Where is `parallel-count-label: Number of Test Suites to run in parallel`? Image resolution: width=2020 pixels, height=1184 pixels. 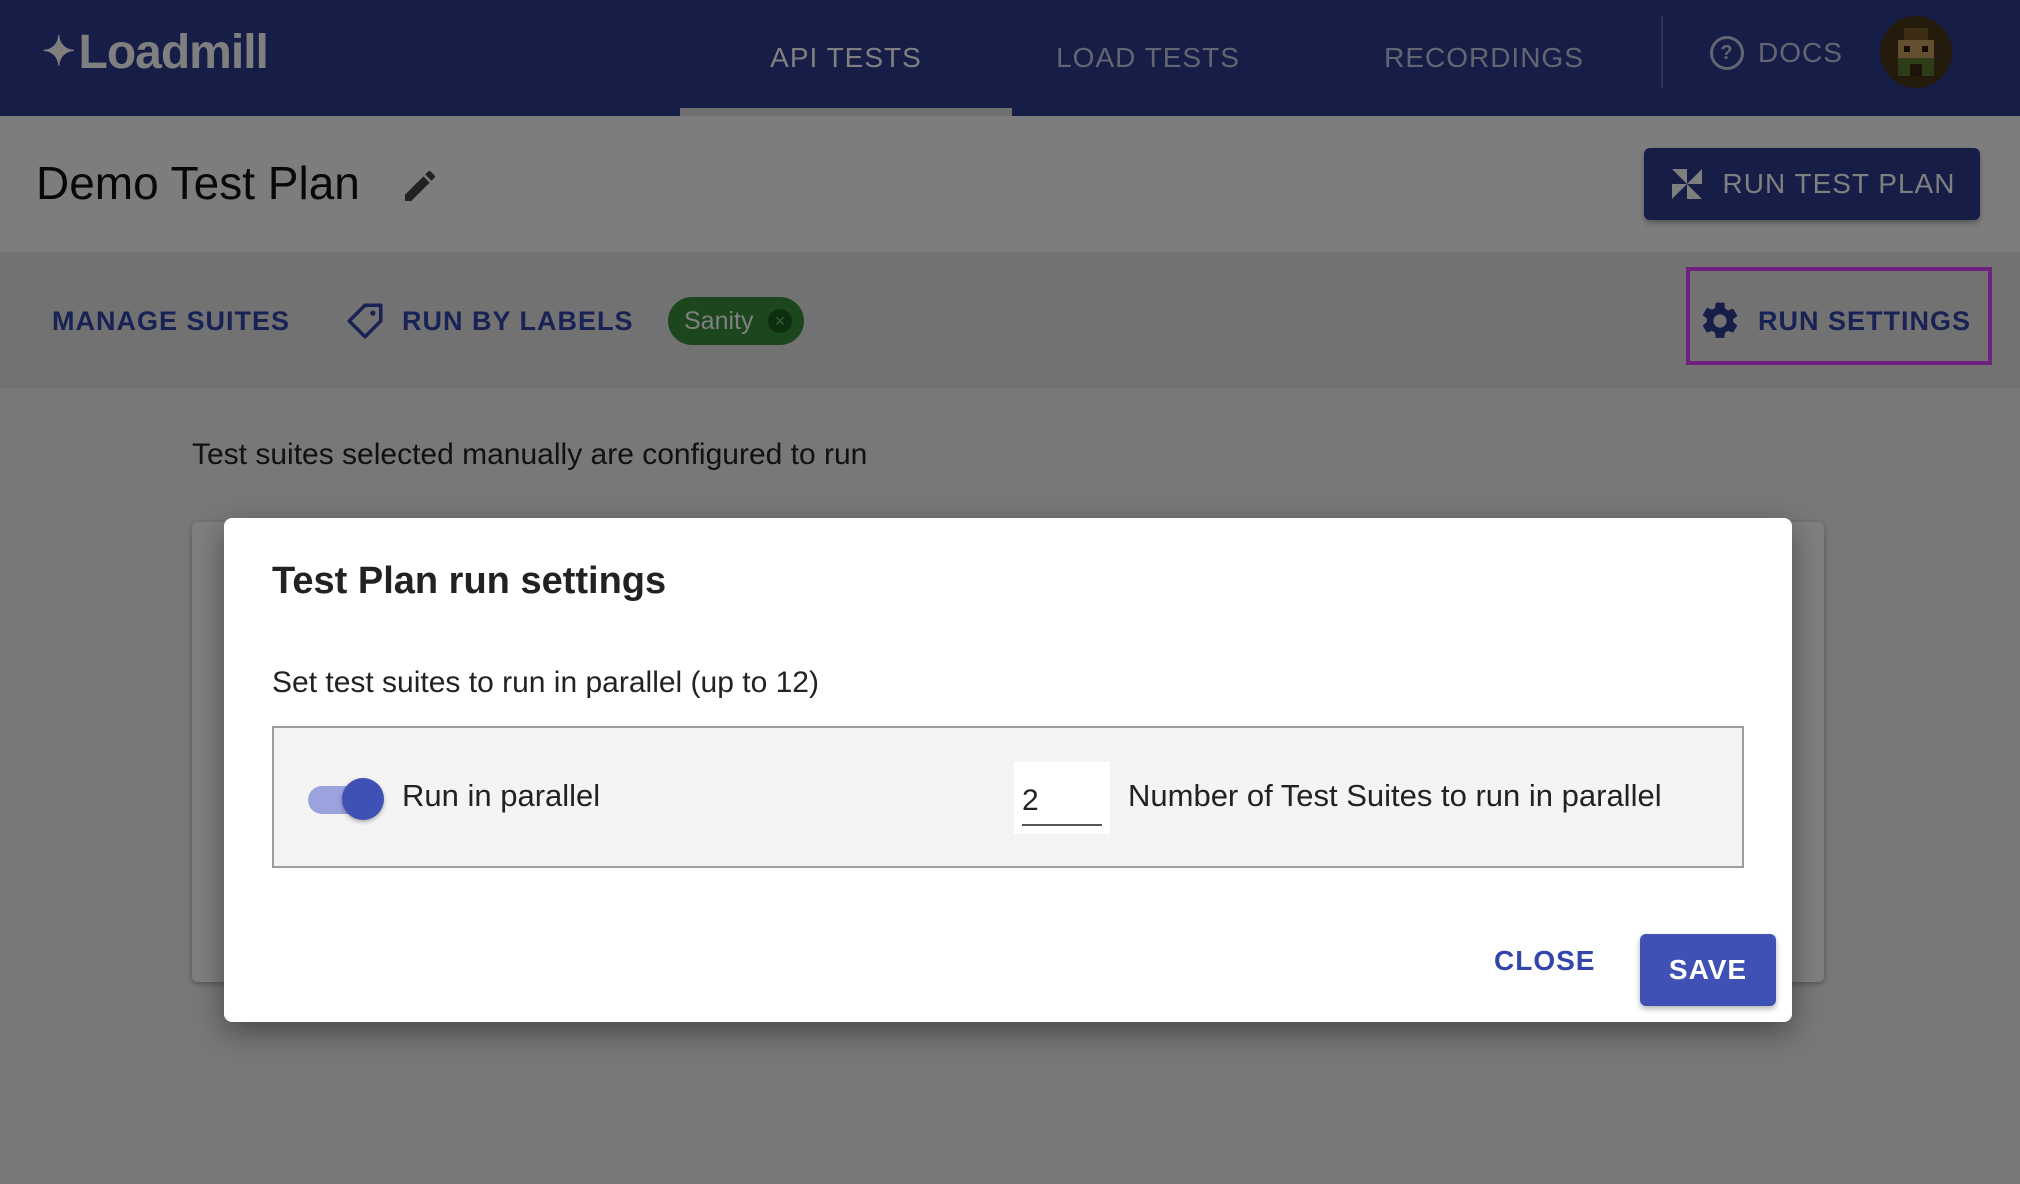 parallel-count-label: Number of Test Suites to run in parallel is located at coordinates (1395, 795).